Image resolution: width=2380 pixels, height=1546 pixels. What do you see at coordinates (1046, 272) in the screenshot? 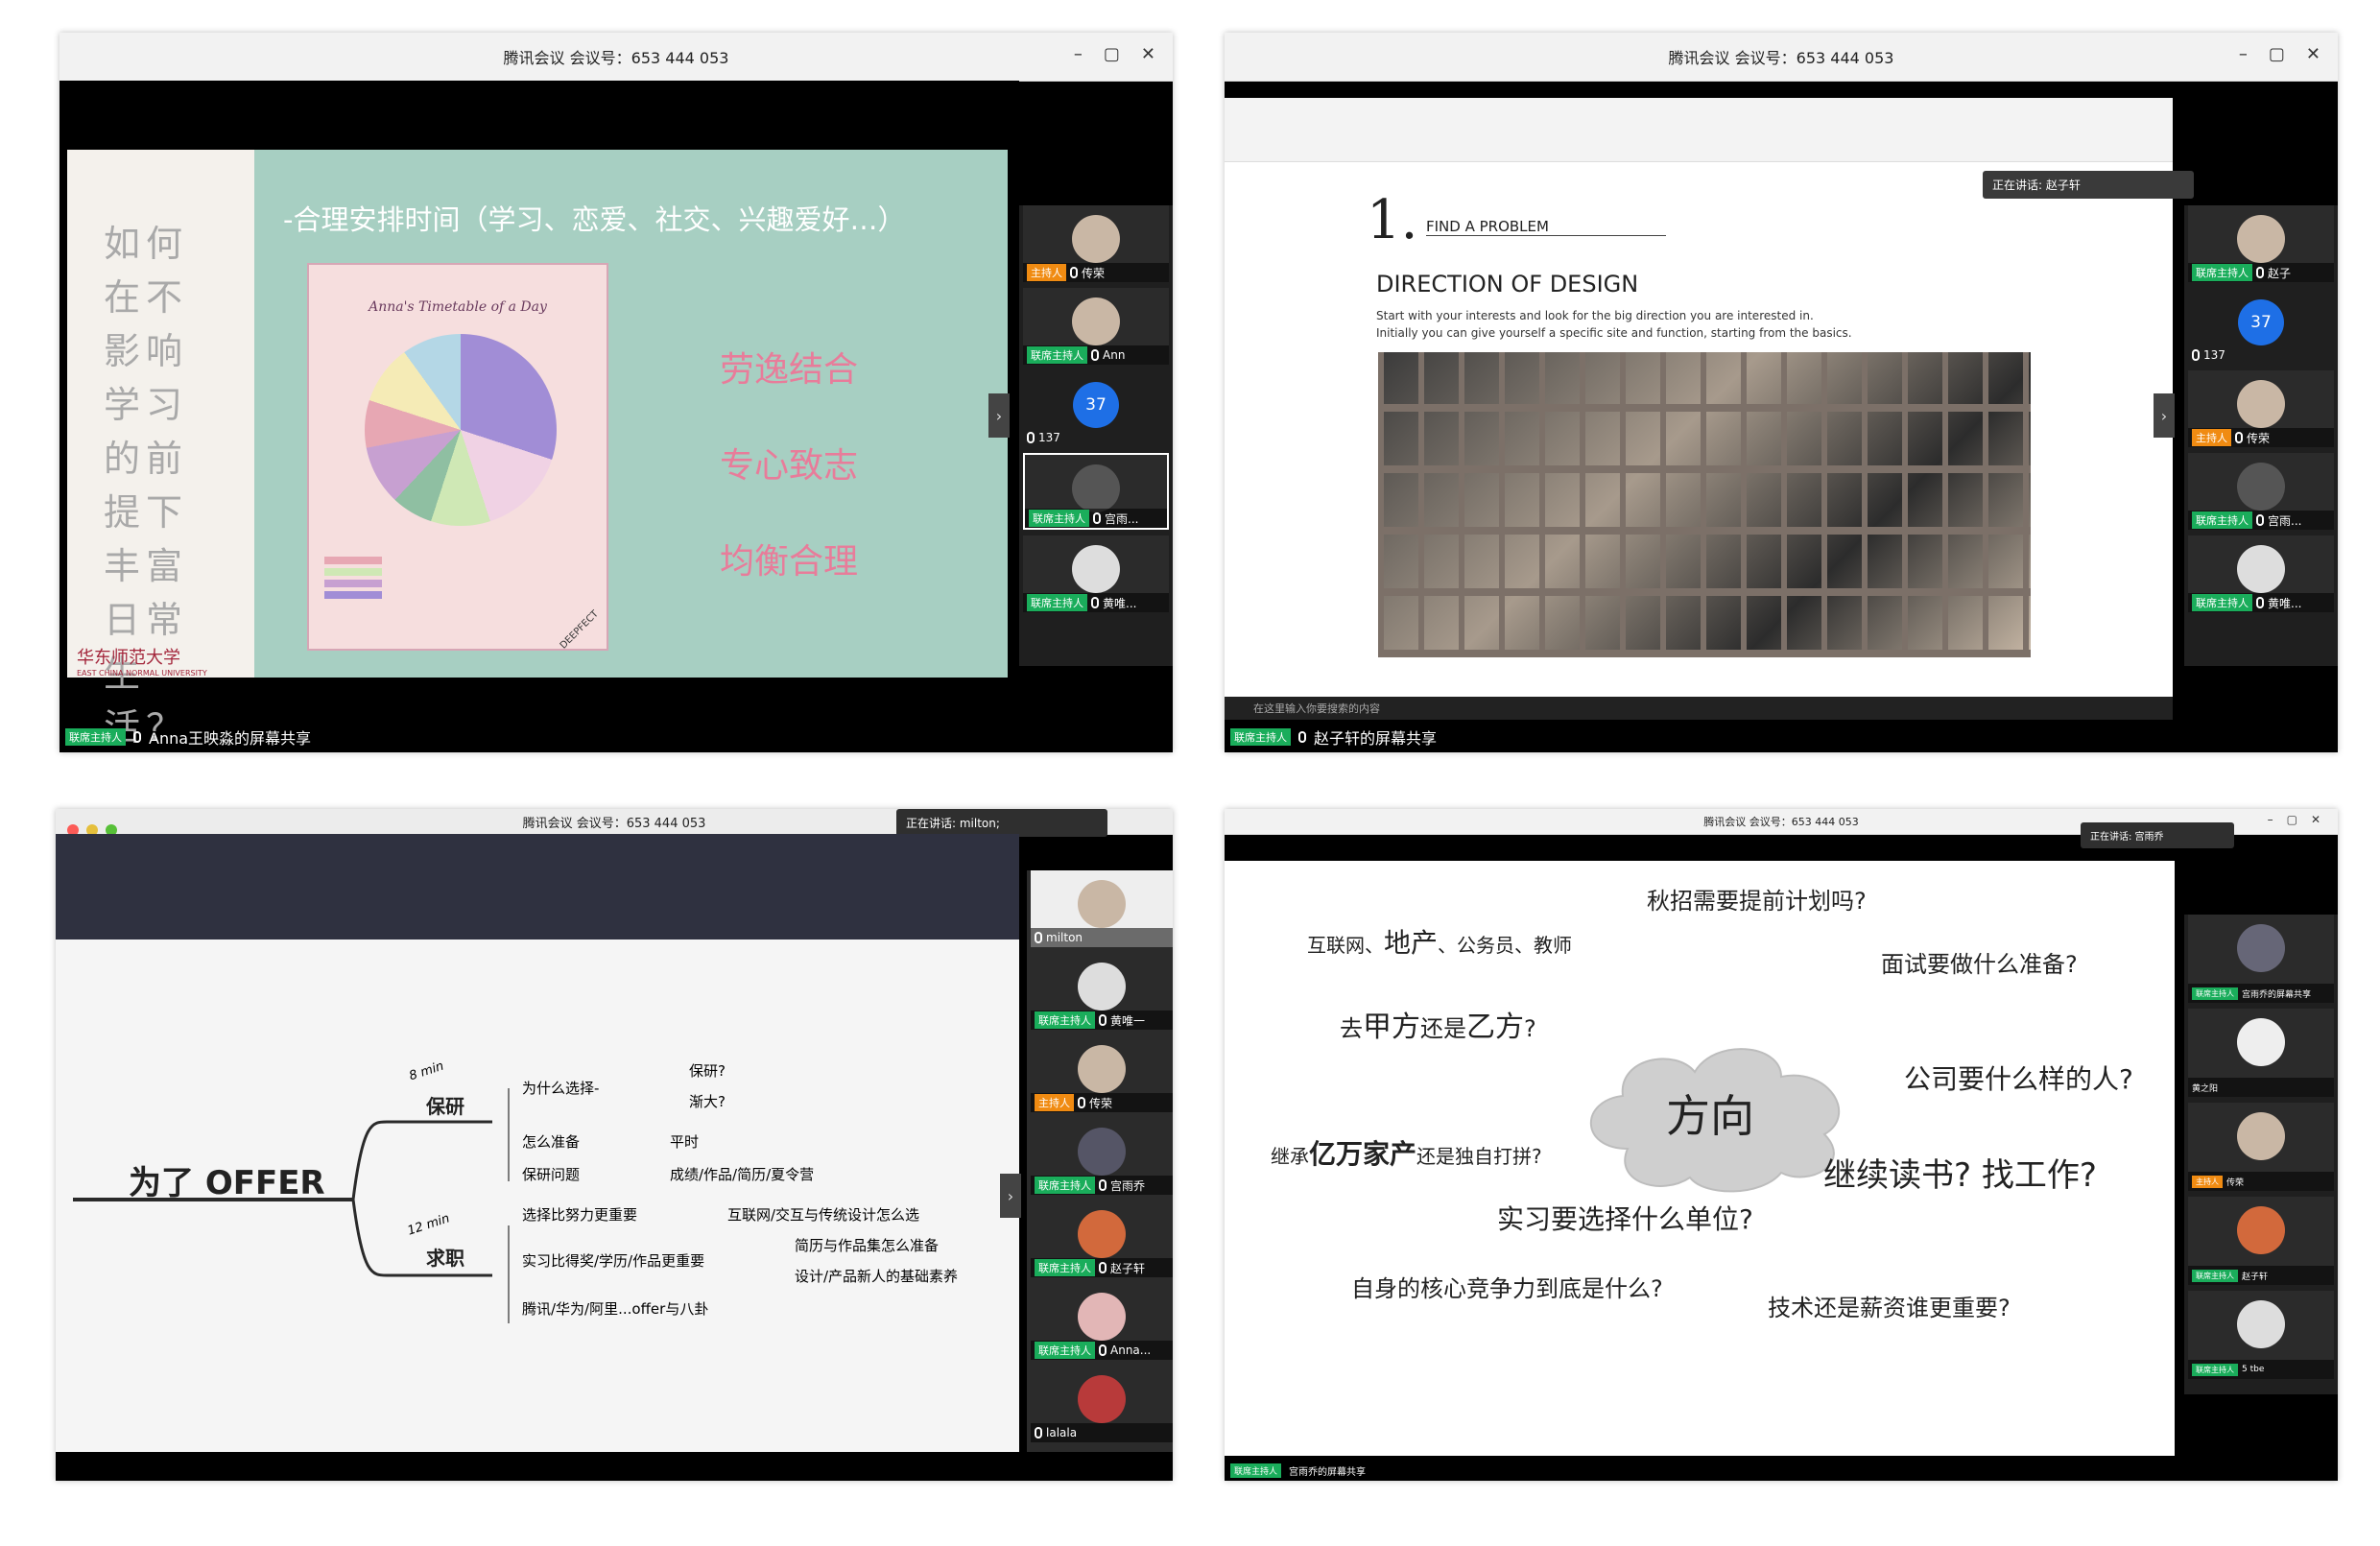
I see `role-tag: 主持人` at bounding box center [1046, 272].